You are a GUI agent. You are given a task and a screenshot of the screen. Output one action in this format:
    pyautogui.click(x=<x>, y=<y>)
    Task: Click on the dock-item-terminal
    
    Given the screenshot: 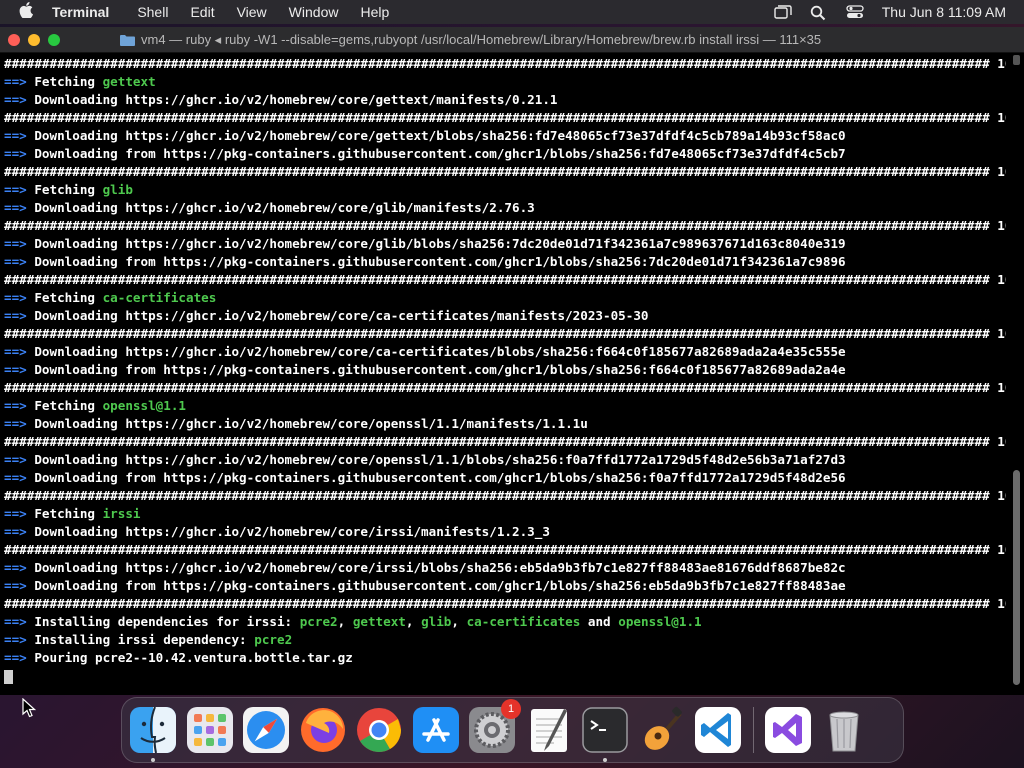 What is the action you would take?
    pyautogui.click(x=605, y=733)
    